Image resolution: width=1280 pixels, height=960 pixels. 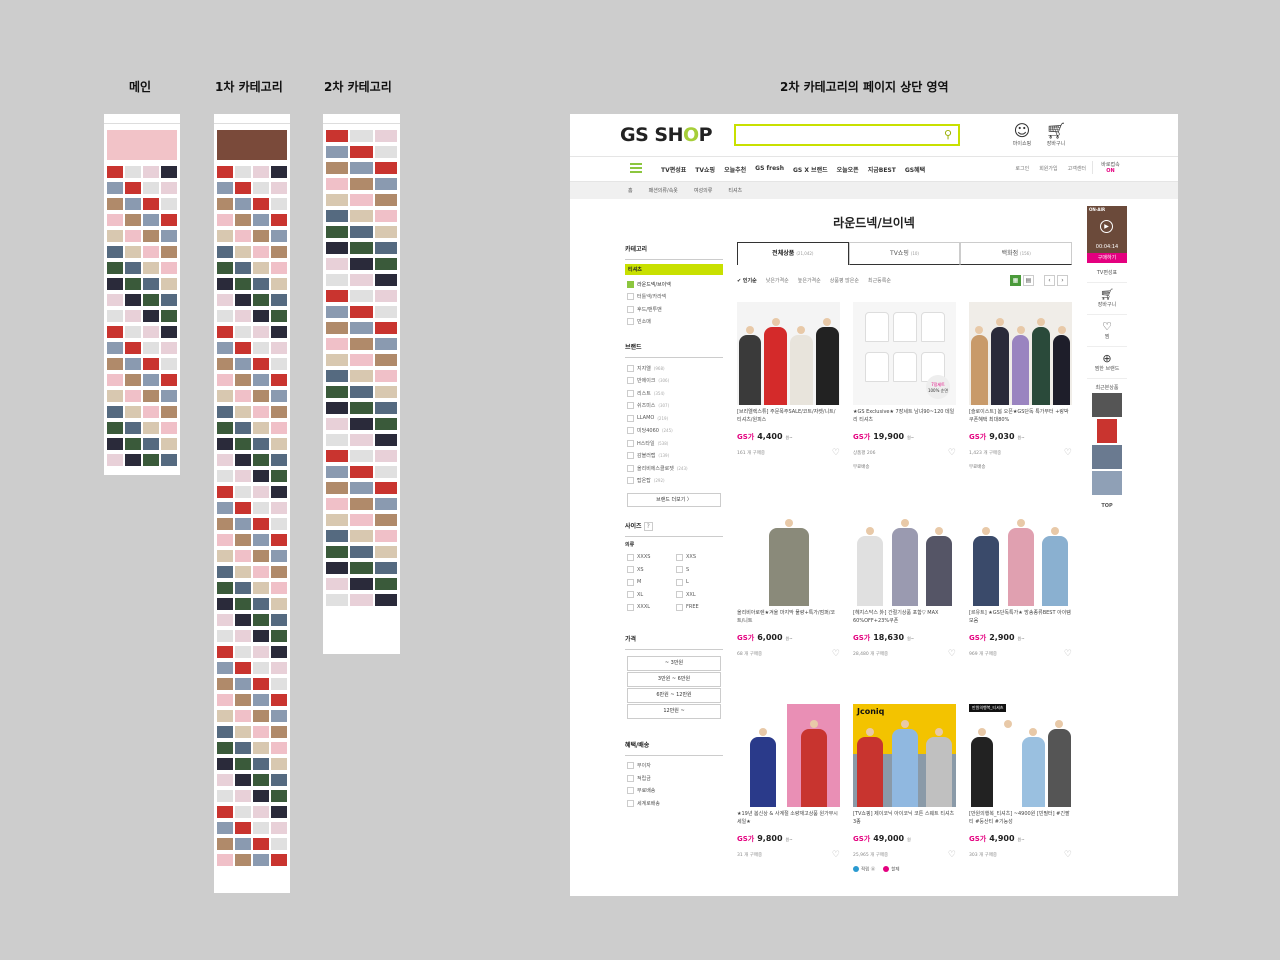 What do you see at coordinates (809, 280) in the screenshot?
I see `sort-option: 높은가격순` at bounding box center [809, 280].